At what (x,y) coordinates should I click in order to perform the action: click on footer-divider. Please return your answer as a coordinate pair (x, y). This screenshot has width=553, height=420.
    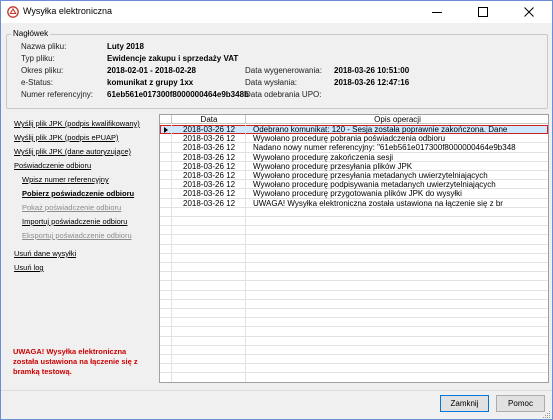
    Looking at the image, I should click on (276, 390).